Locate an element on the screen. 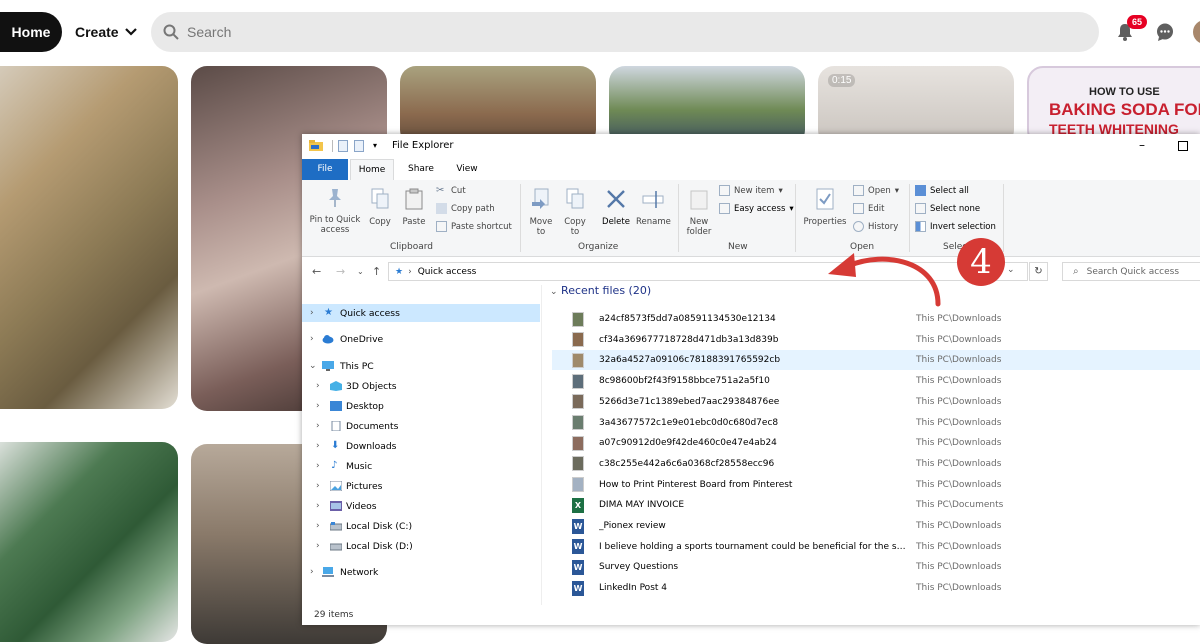  paste-button: Paste is located at coordinates (414, 207).